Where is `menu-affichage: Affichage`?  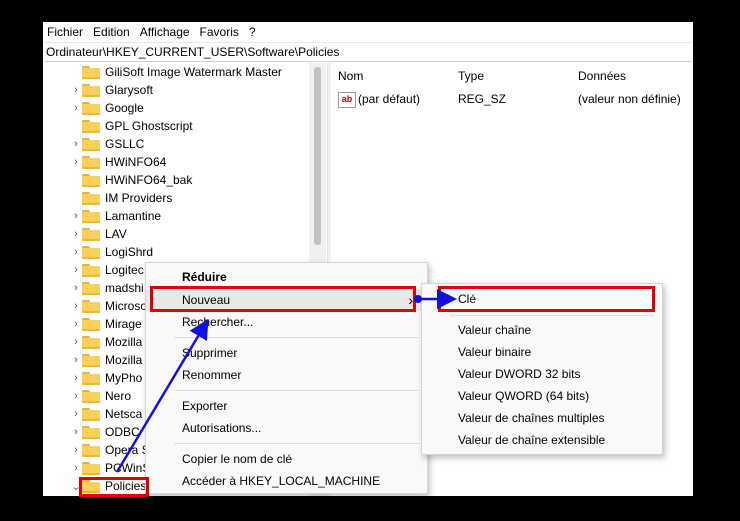
menu-affichage: Affichage is located at coordinates (166, 32).